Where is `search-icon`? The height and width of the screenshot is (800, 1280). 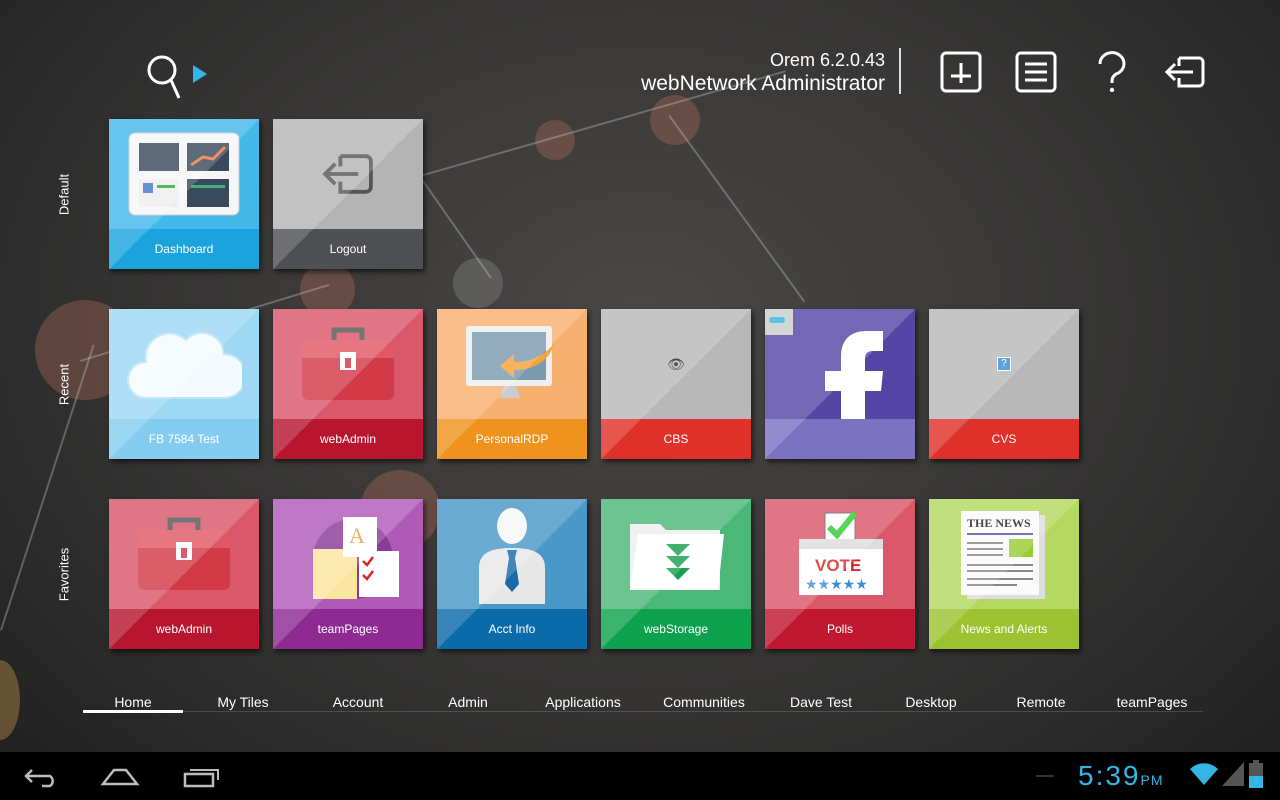
search-icon is located at coordinates (180, 77).